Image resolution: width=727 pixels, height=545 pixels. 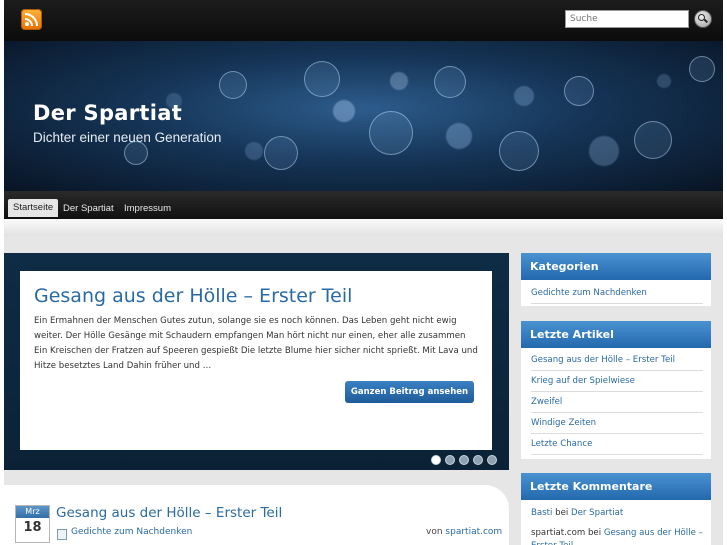 I want to click on comment-author-text: spartiat.com, so click(x=558, y=533).